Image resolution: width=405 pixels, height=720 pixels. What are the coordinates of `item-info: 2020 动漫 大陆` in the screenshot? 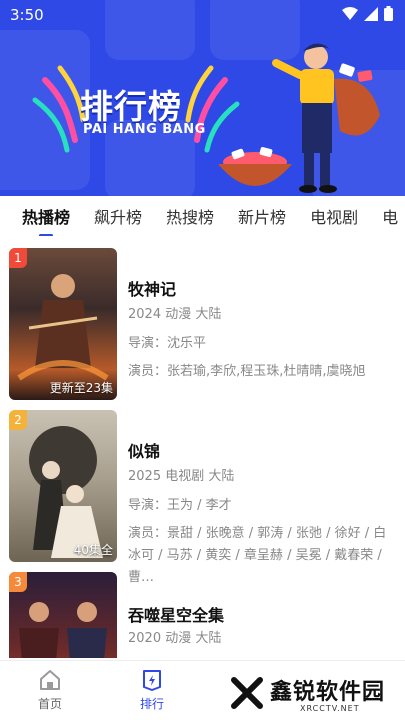 It's located at (175, 638).